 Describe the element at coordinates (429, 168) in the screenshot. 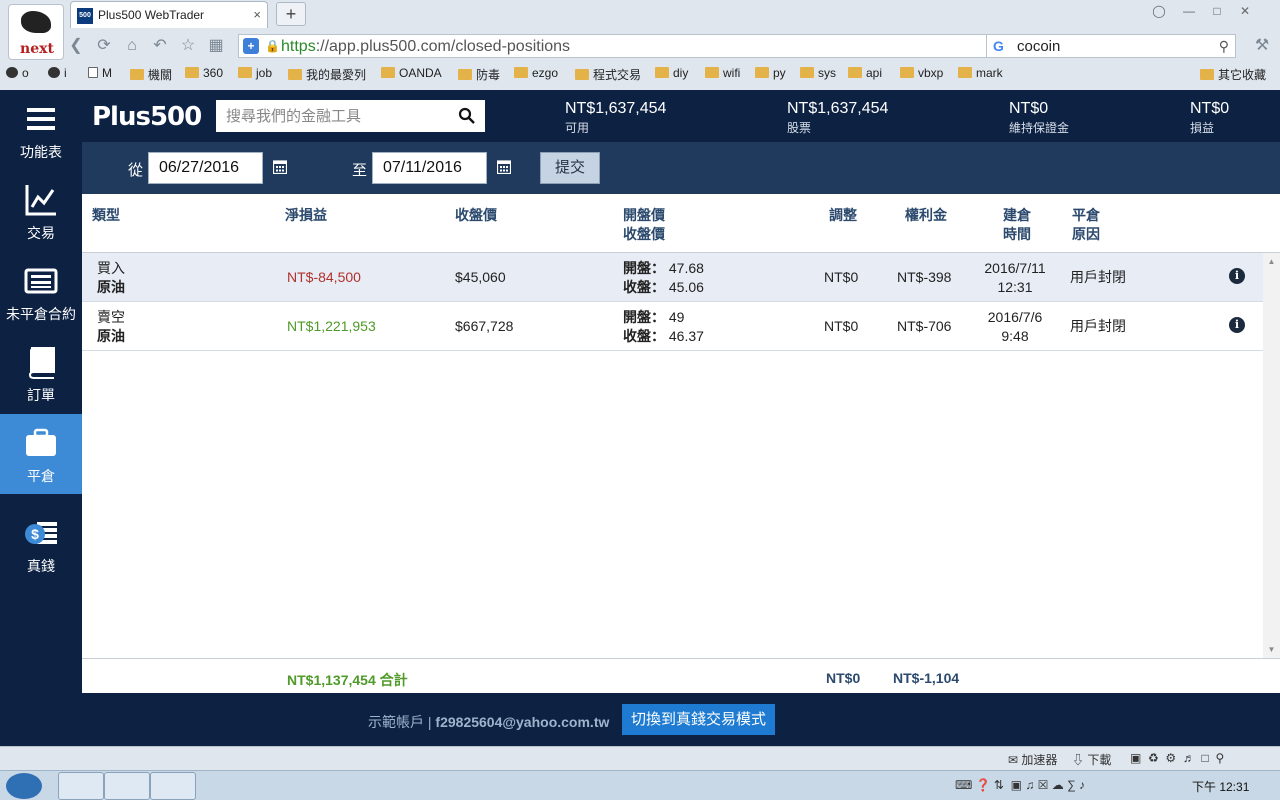

I see `to-date-input: 07/11/2016` at that location.